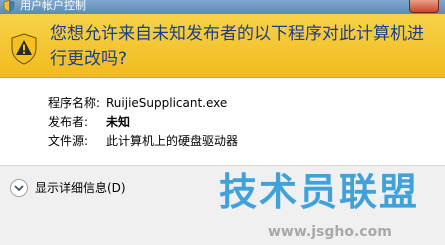 The height and width of the screenshot is (245, 445). I want to click on warning-shield-icon, so click(24, 51).